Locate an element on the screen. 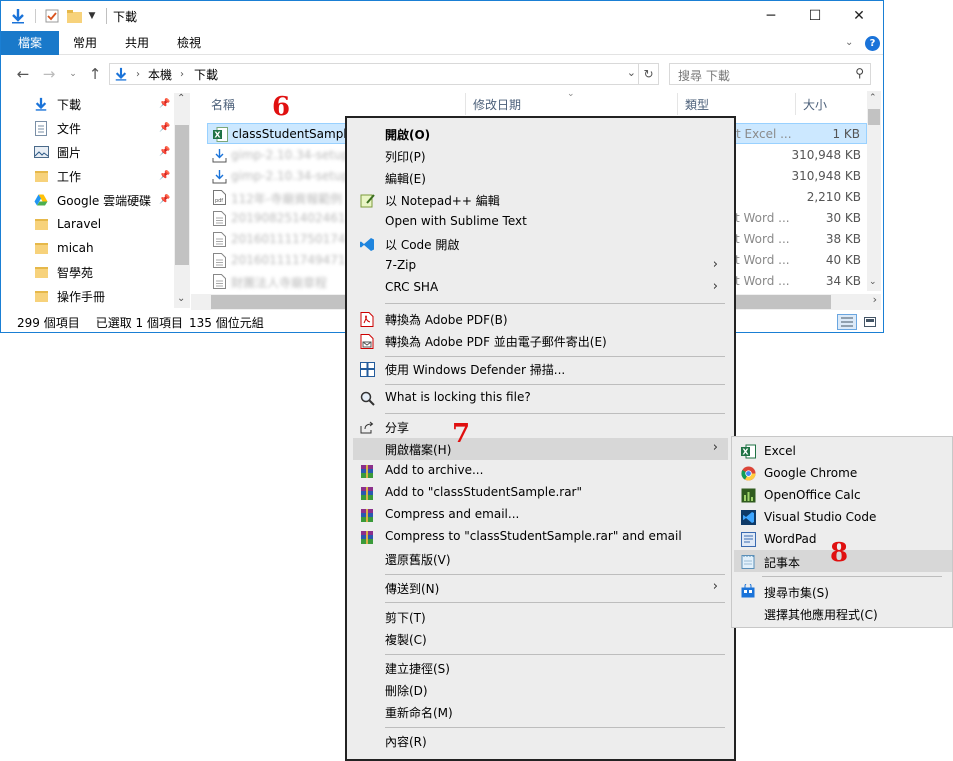 The height and width of the screenshot is (761, 953). nav-scrollbar: ⌃ ⌄ is located at coordinates (182, 200).